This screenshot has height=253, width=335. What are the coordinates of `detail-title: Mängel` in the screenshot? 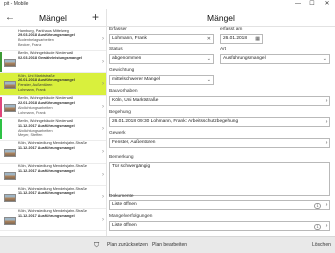 It's located at (221, 18).